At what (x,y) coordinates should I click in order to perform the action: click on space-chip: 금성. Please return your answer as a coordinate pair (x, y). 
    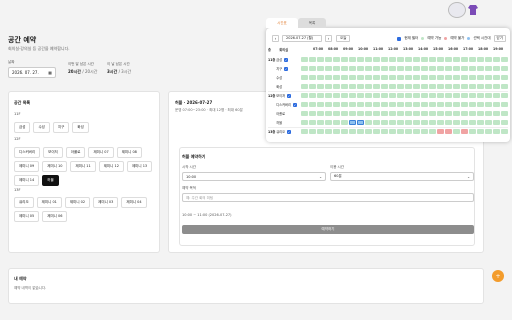
    Looking at the image, I should click on (22, 127).